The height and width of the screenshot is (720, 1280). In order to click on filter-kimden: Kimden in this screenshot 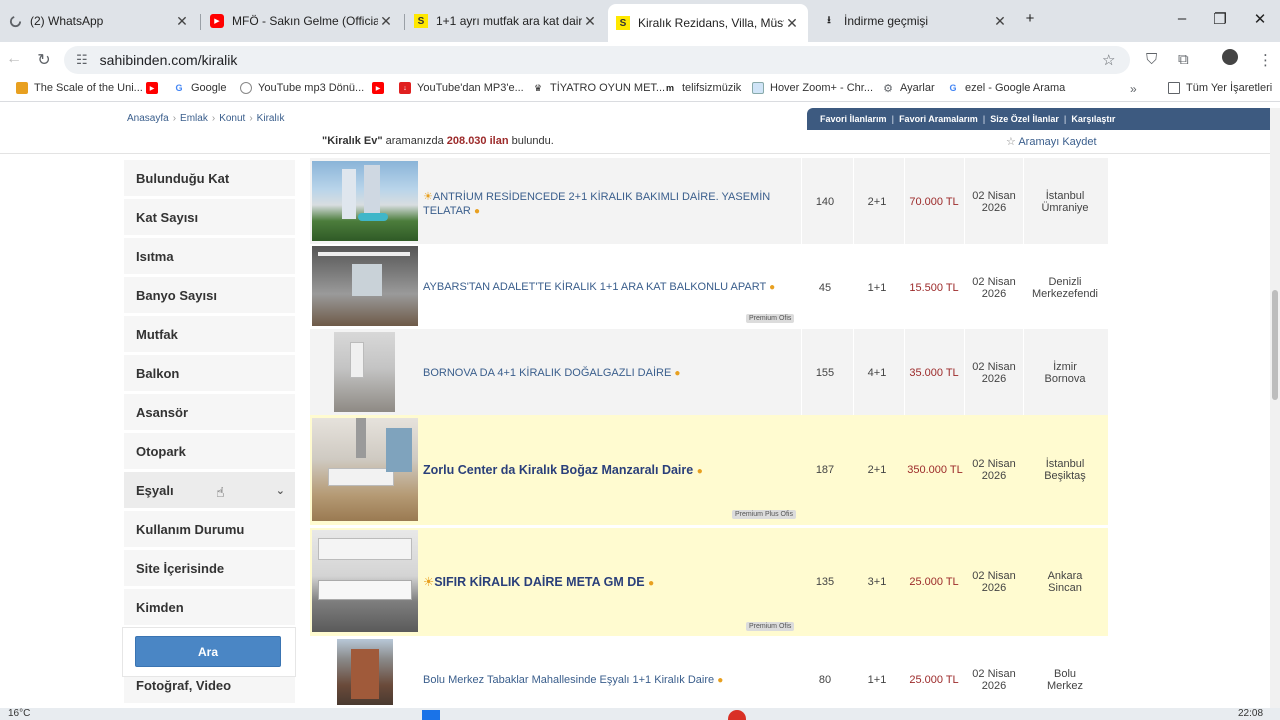, I will do `click(209, 607)`.